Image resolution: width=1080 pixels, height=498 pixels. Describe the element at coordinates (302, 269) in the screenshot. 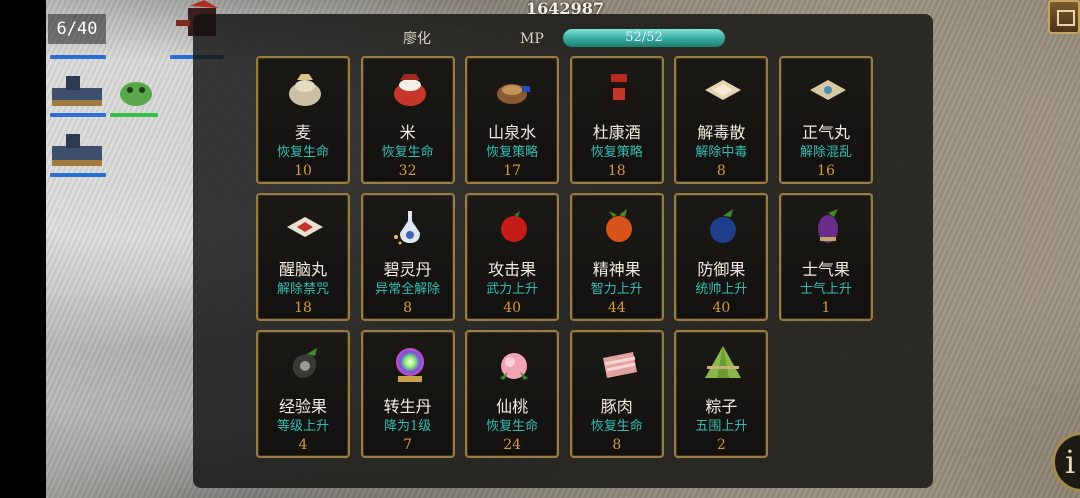

I see `item-name: 醒脑丸` at that location.